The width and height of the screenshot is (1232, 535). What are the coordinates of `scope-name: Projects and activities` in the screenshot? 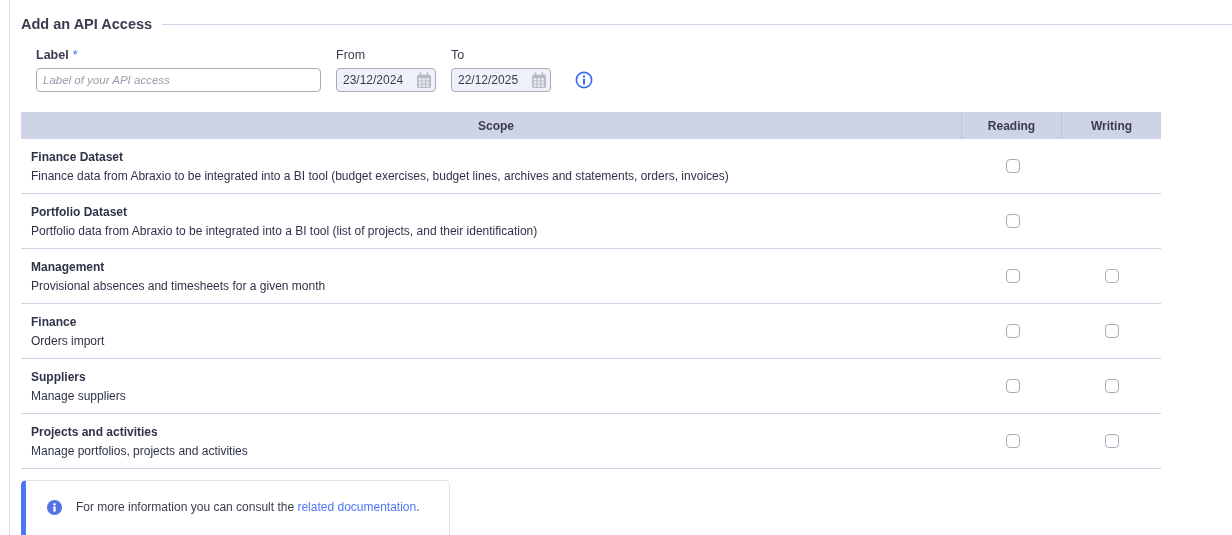 It's located at (95, 431).